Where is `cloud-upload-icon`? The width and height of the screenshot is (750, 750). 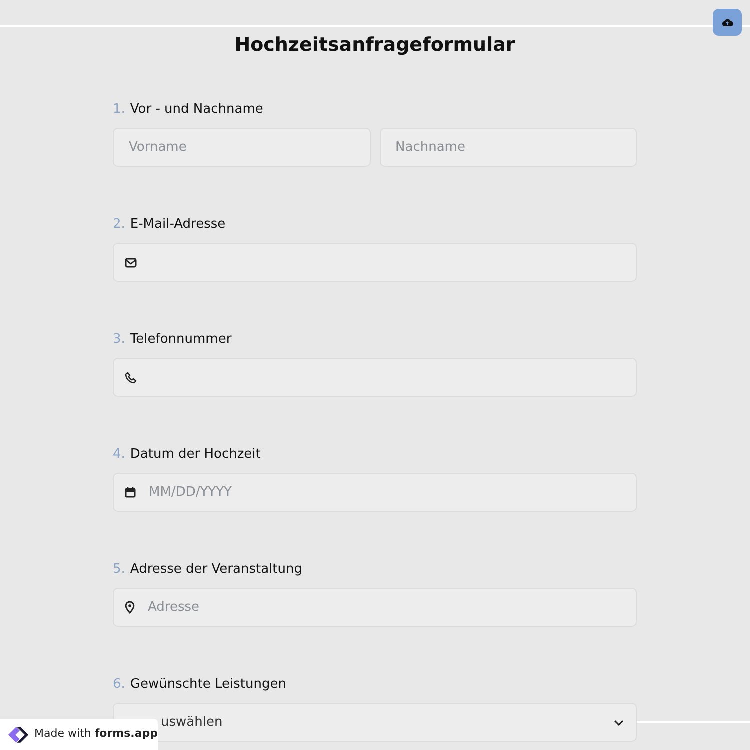
cloud-upload-icon is located at coordinates (727, 22).